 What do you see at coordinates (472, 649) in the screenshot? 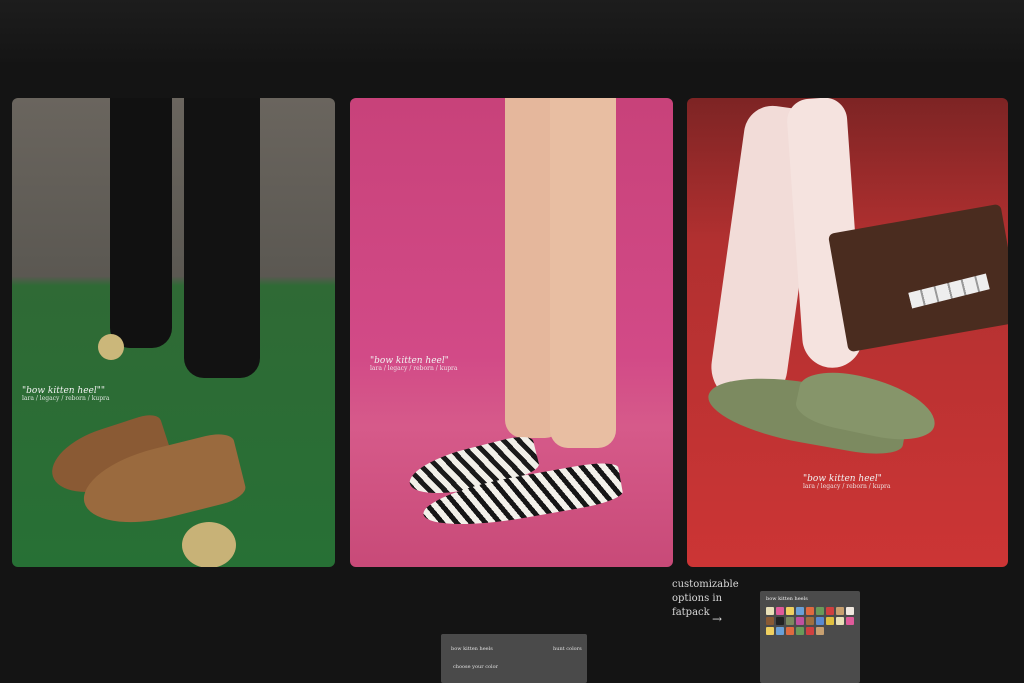
I see `thumb-title: bow kitten heels` at bounding box center [472, 649].